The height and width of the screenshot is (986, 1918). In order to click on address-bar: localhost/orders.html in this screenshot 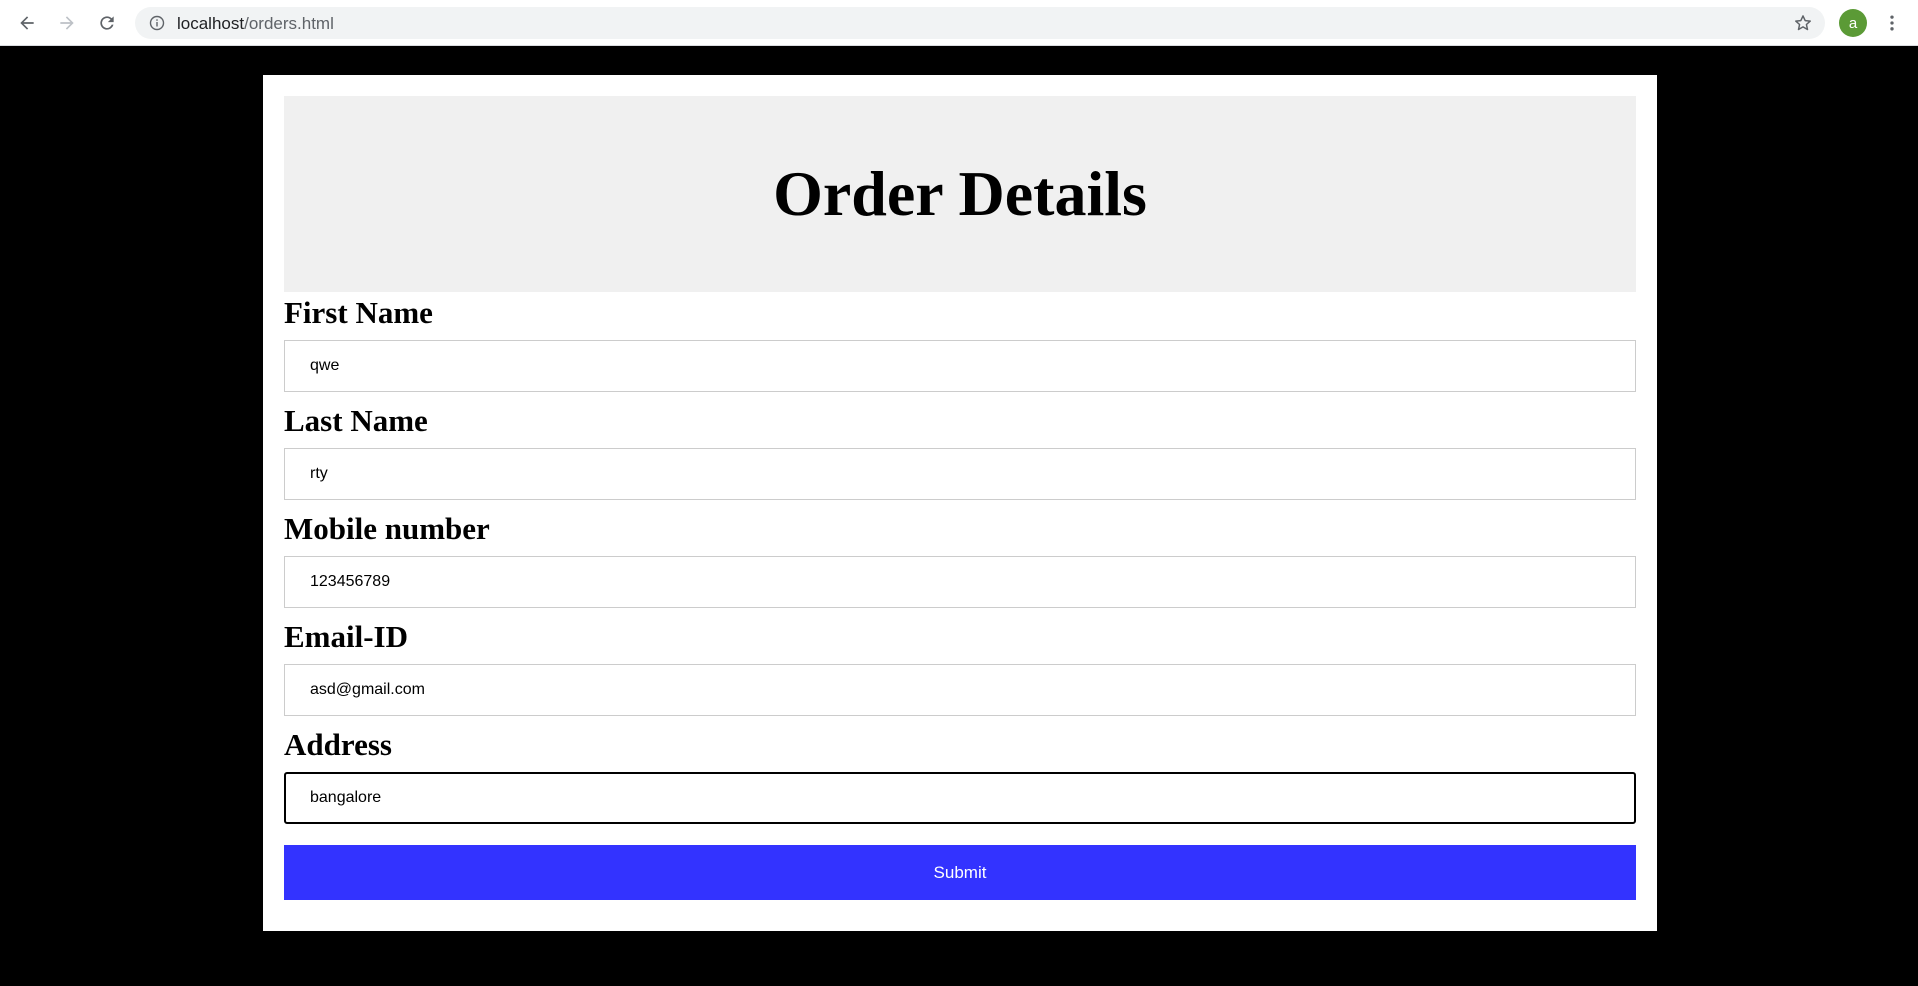, I will do `click(980, 23)`.